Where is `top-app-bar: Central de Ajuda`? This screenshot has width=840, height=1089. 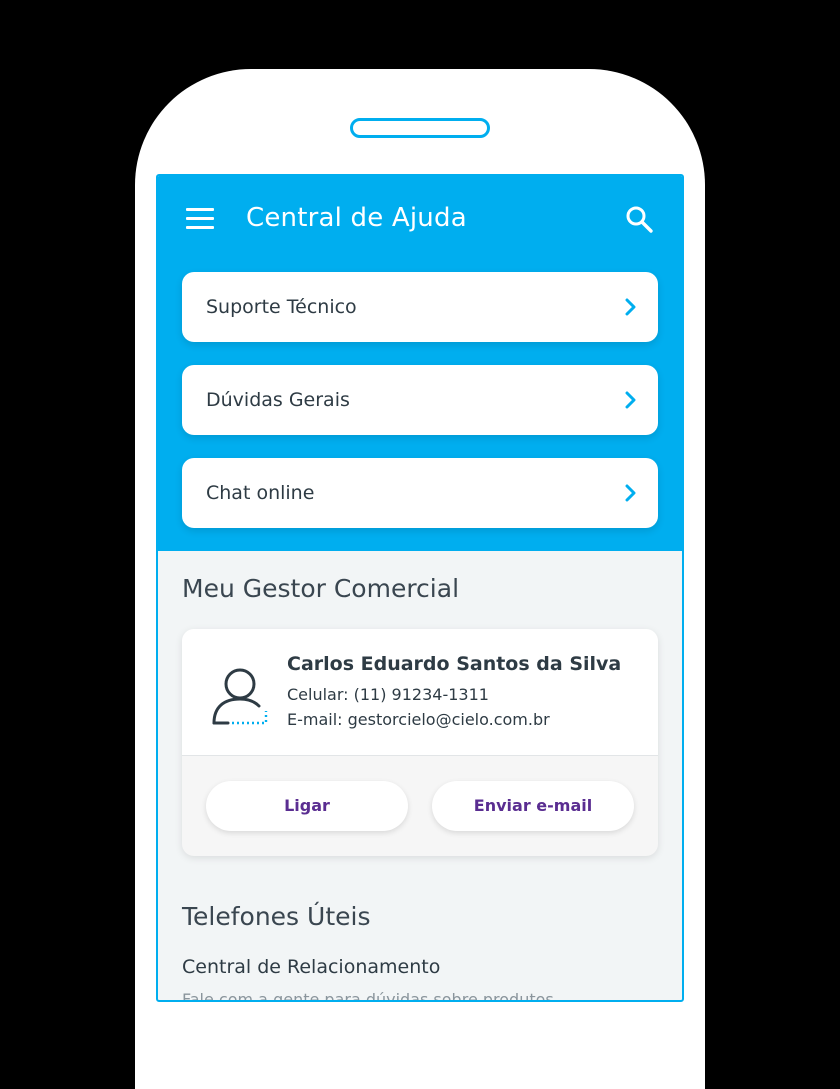 top-app-bar: Central de Ajuda is located at coordinates (420, 218).